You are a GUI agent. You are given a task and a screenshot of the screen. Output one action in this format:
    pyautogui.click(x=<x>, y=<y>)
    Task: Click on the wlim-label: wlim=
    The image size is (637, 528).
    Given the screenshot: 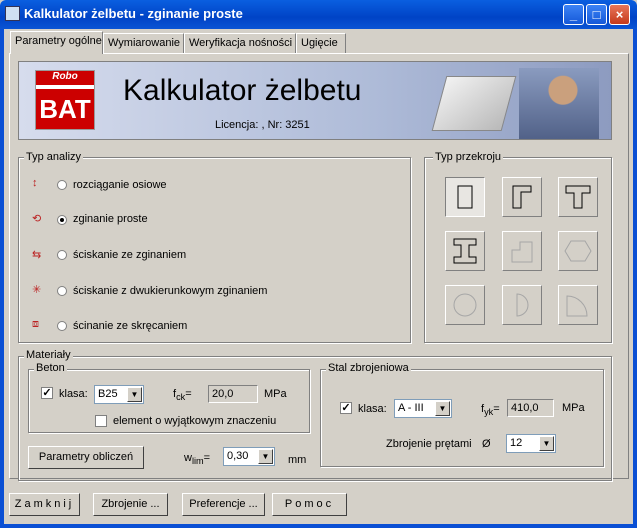 What is the action you would take?
    pyautogui.click(x=197, y=459)
    